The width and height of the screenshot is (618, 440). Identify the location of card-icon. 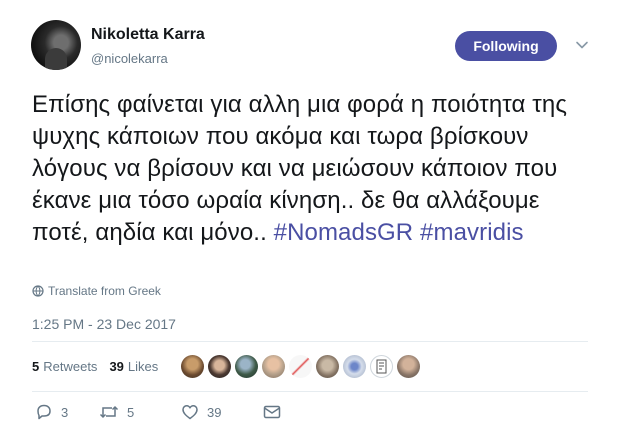
(381, 366).